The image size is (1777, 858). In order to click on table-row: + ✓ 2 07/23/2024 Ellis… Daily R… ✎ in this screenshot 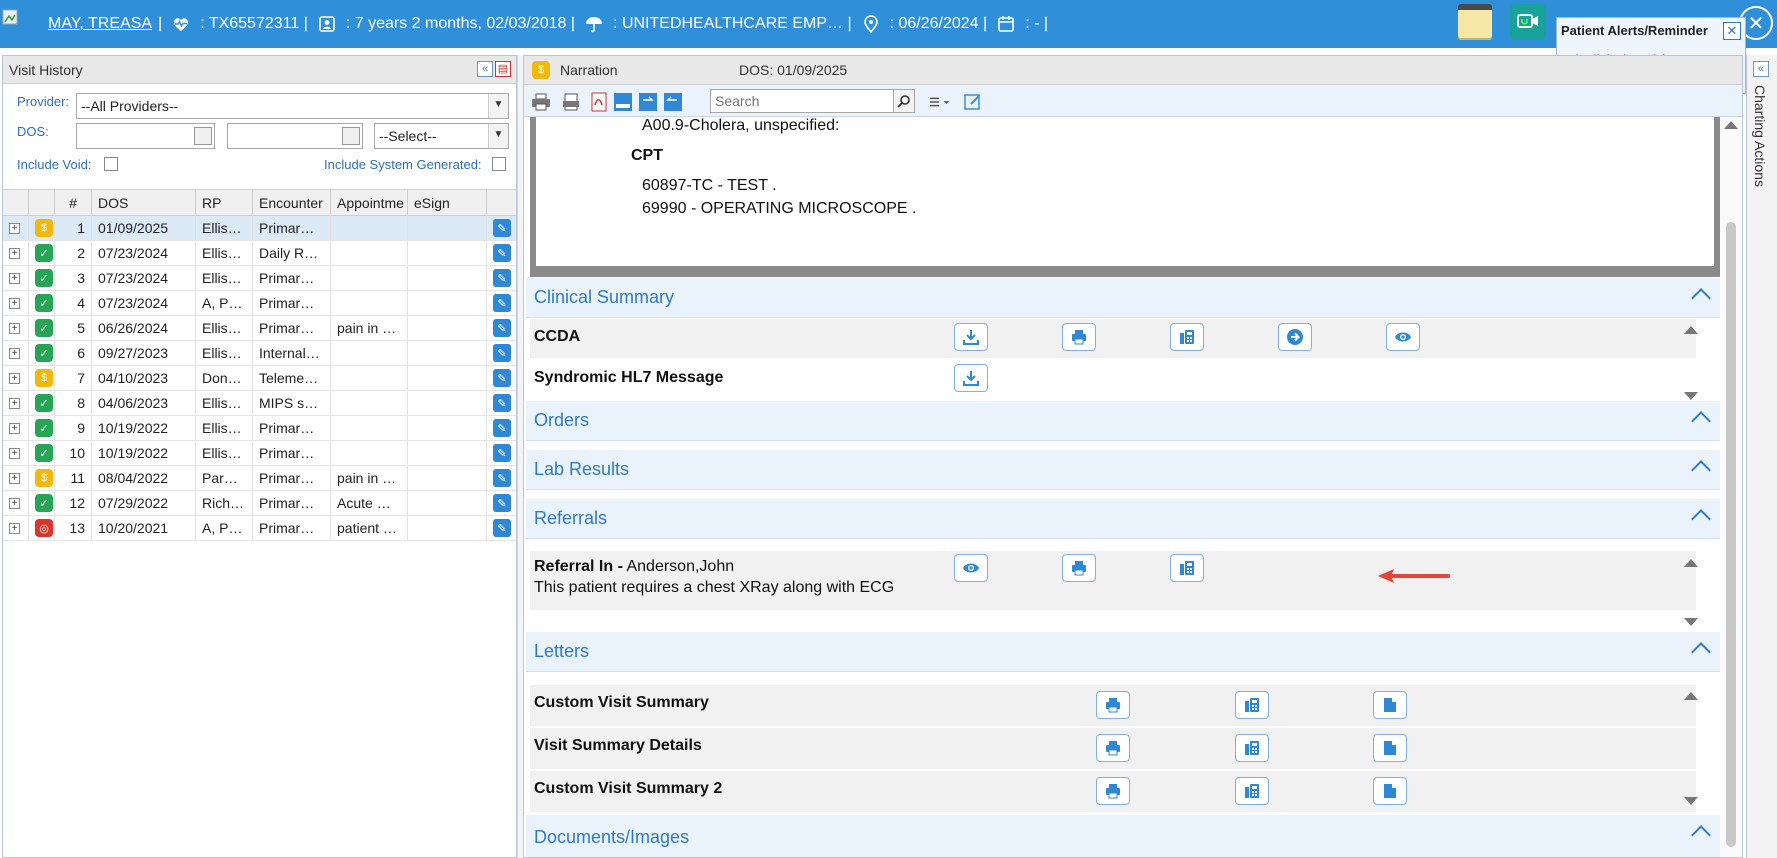, I will do `click(259, 253)`.